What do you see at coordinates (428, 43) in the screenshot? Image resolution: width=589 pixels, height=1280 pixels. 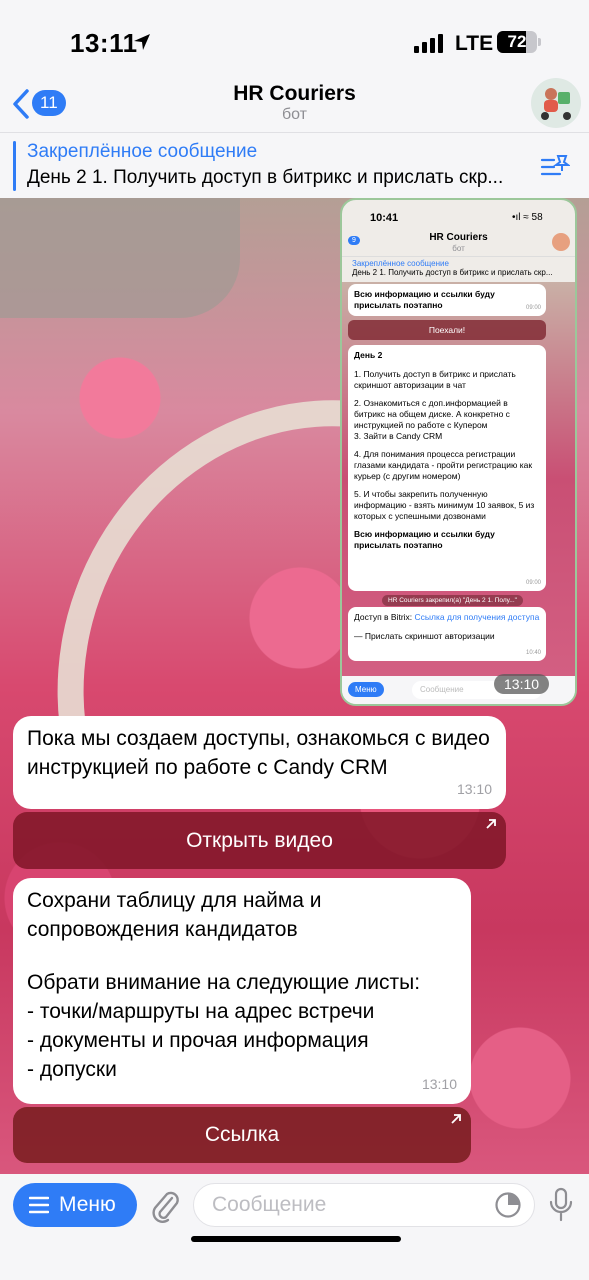 I see `signal-icon` at bounding box center [428, 43].